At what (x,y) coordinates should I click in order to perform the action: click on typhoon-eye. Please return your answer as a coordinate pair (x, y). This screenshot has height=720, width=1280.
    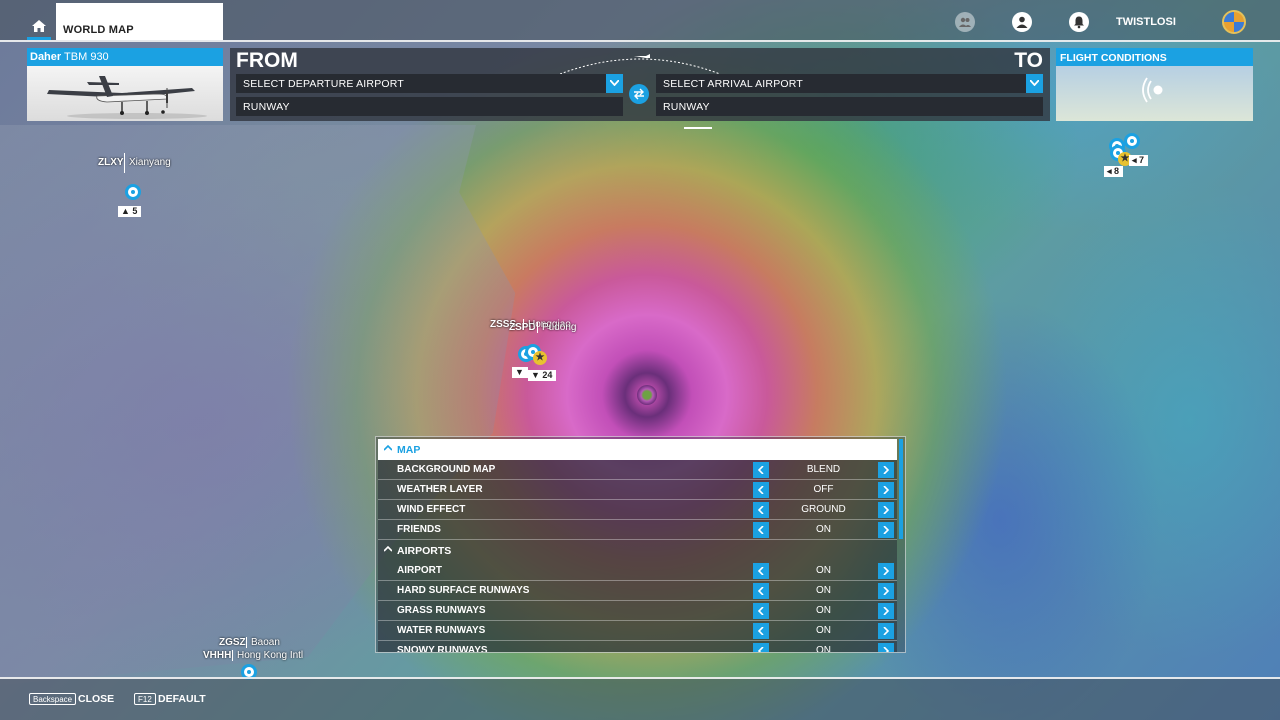
    Looking at the image, I should click on (647, 395).